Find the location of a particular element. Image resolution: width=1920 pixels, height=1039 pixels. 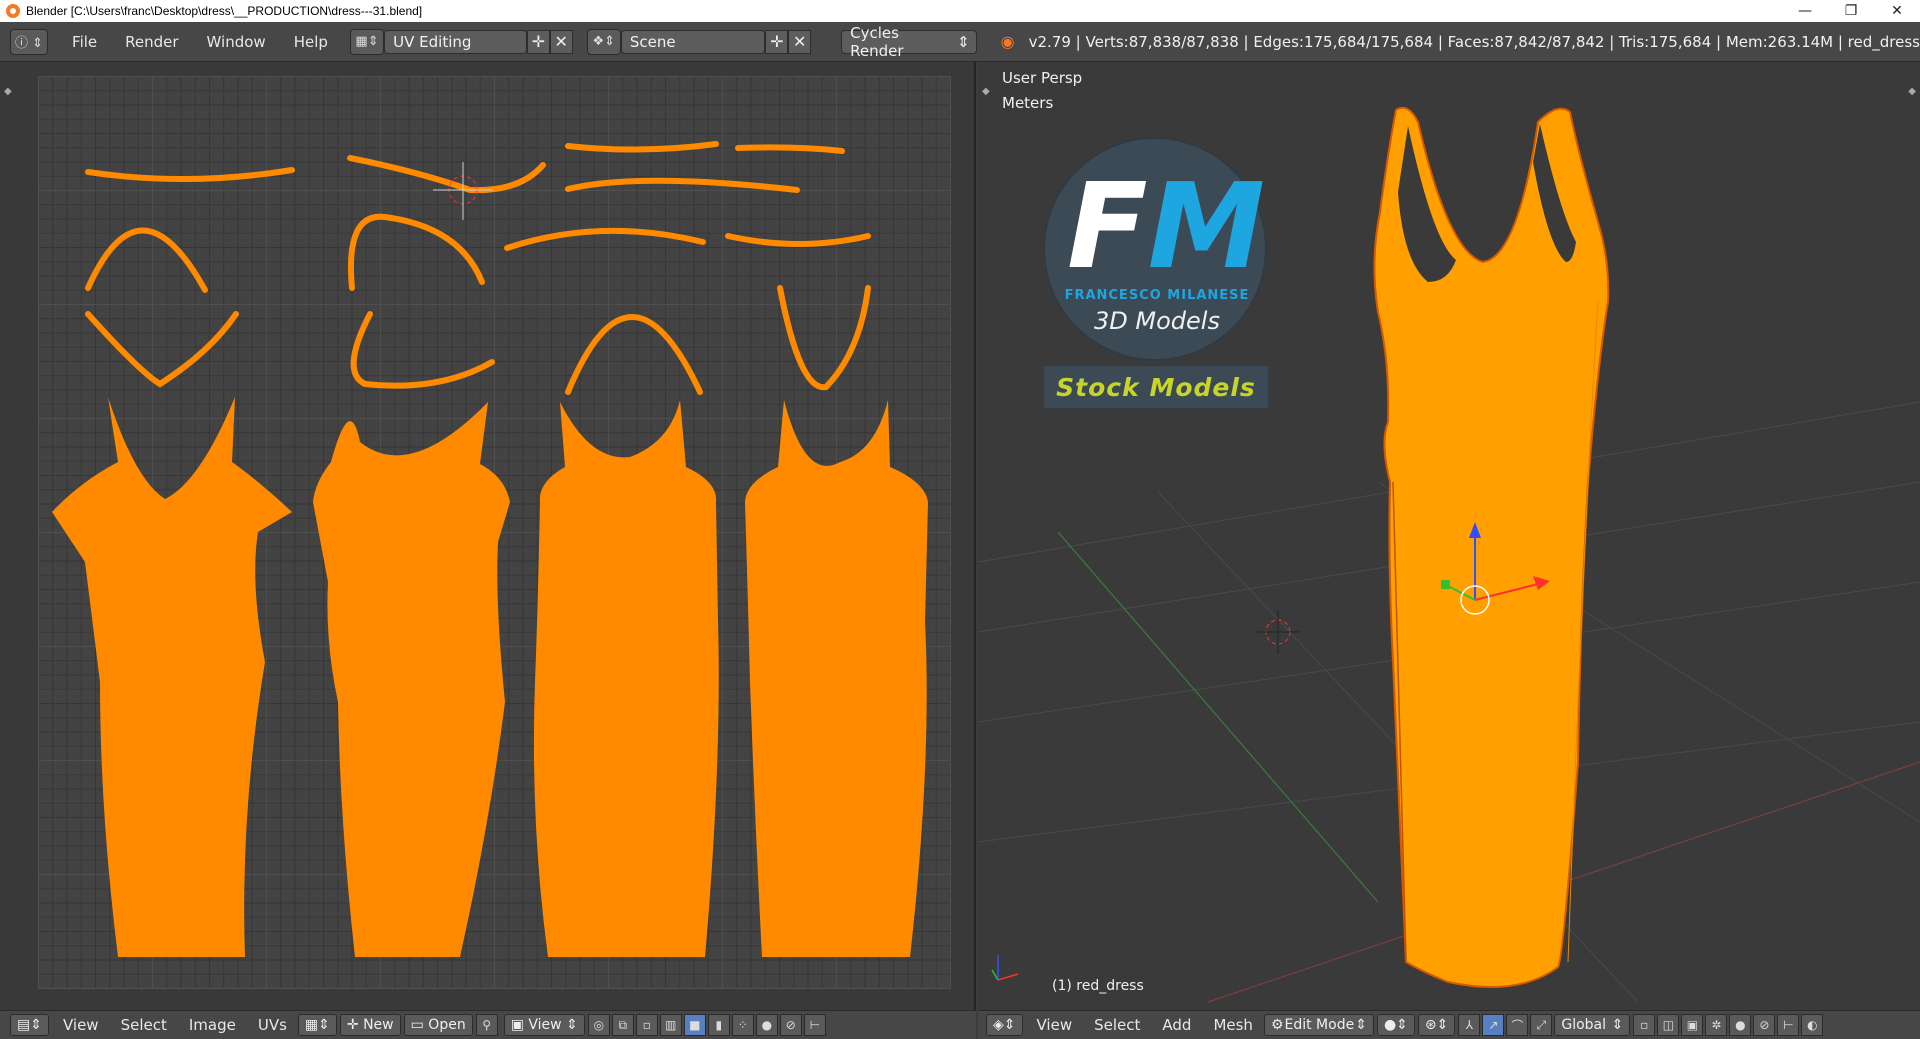

scene-icon: ❖⇕ is located at coordinates (603, 41).